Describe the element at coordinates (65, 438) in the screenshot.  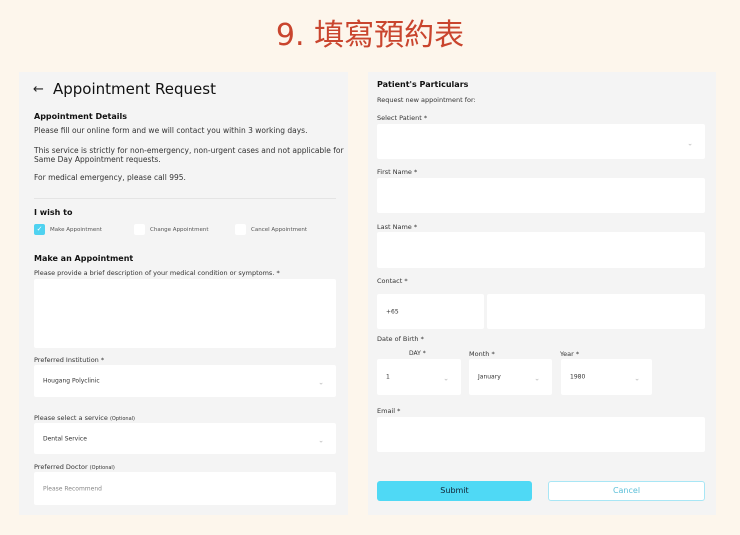
I see `select-value: Dental Service` at that location.